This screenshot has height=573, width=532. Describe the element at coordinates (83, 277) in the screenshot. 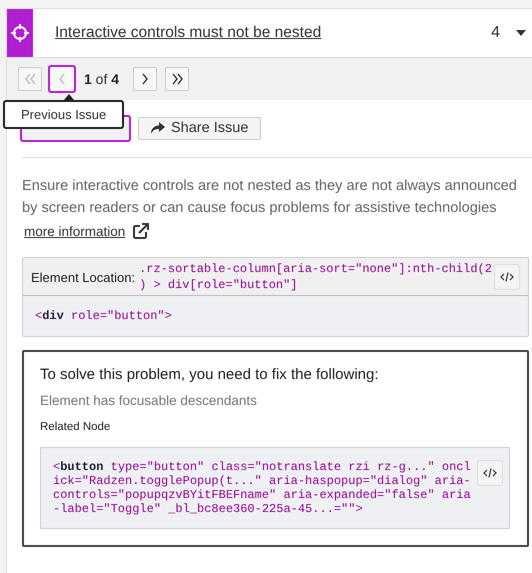

I see `element-location-label: Element Location:` at that location.